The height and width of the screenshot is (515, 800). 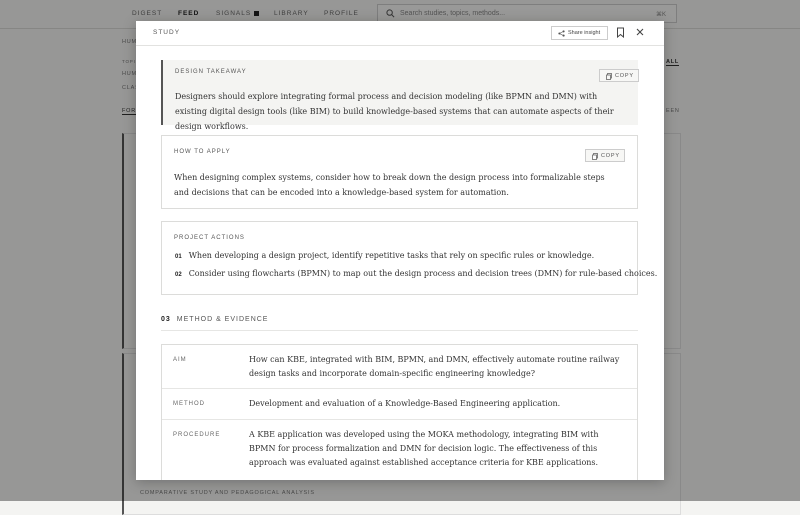 What do you see at coordinates (167, 32) in the screenshot?
I see `modal-label: STUDY` at bounding box center [167, 32].